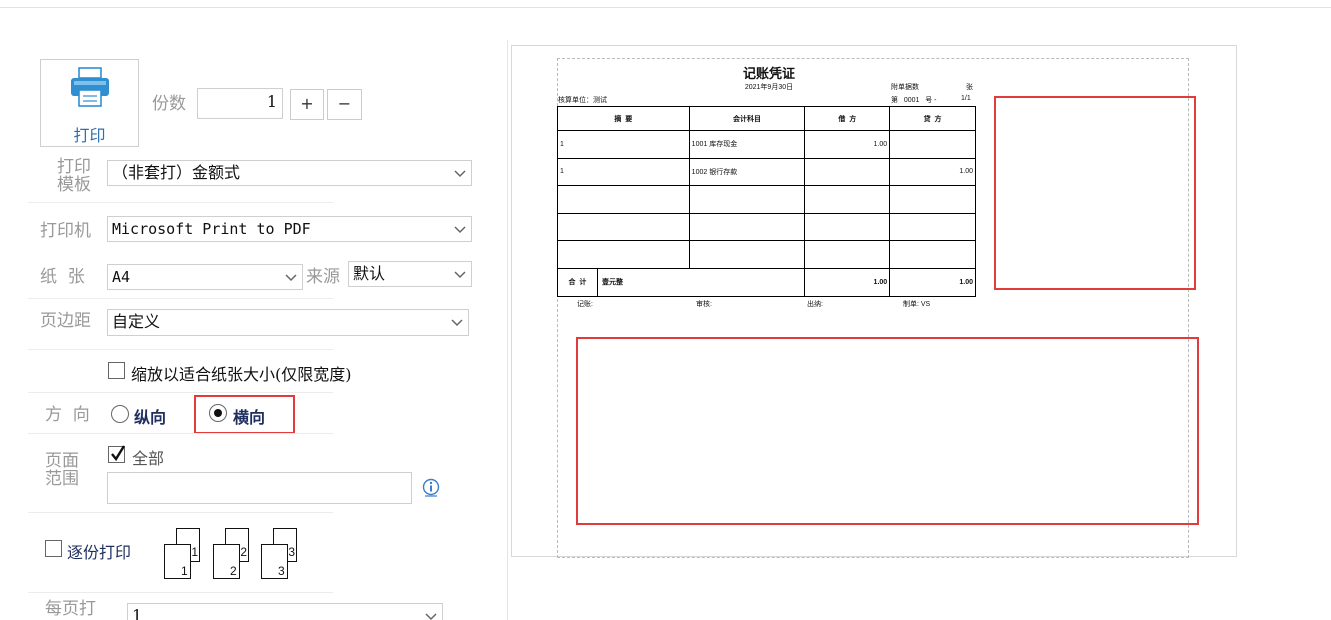 The width and height of the screenshot is (1331, 620). Describe the element at coordinates (410, 274) in the screenshot. I see `source-select: 默认` at that location.